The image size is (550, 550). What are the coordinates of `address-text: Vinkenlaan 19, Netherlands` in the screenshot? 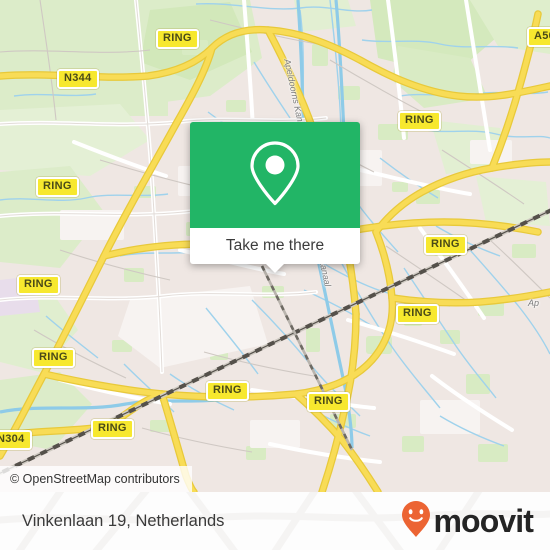 It's located at (123, 520).